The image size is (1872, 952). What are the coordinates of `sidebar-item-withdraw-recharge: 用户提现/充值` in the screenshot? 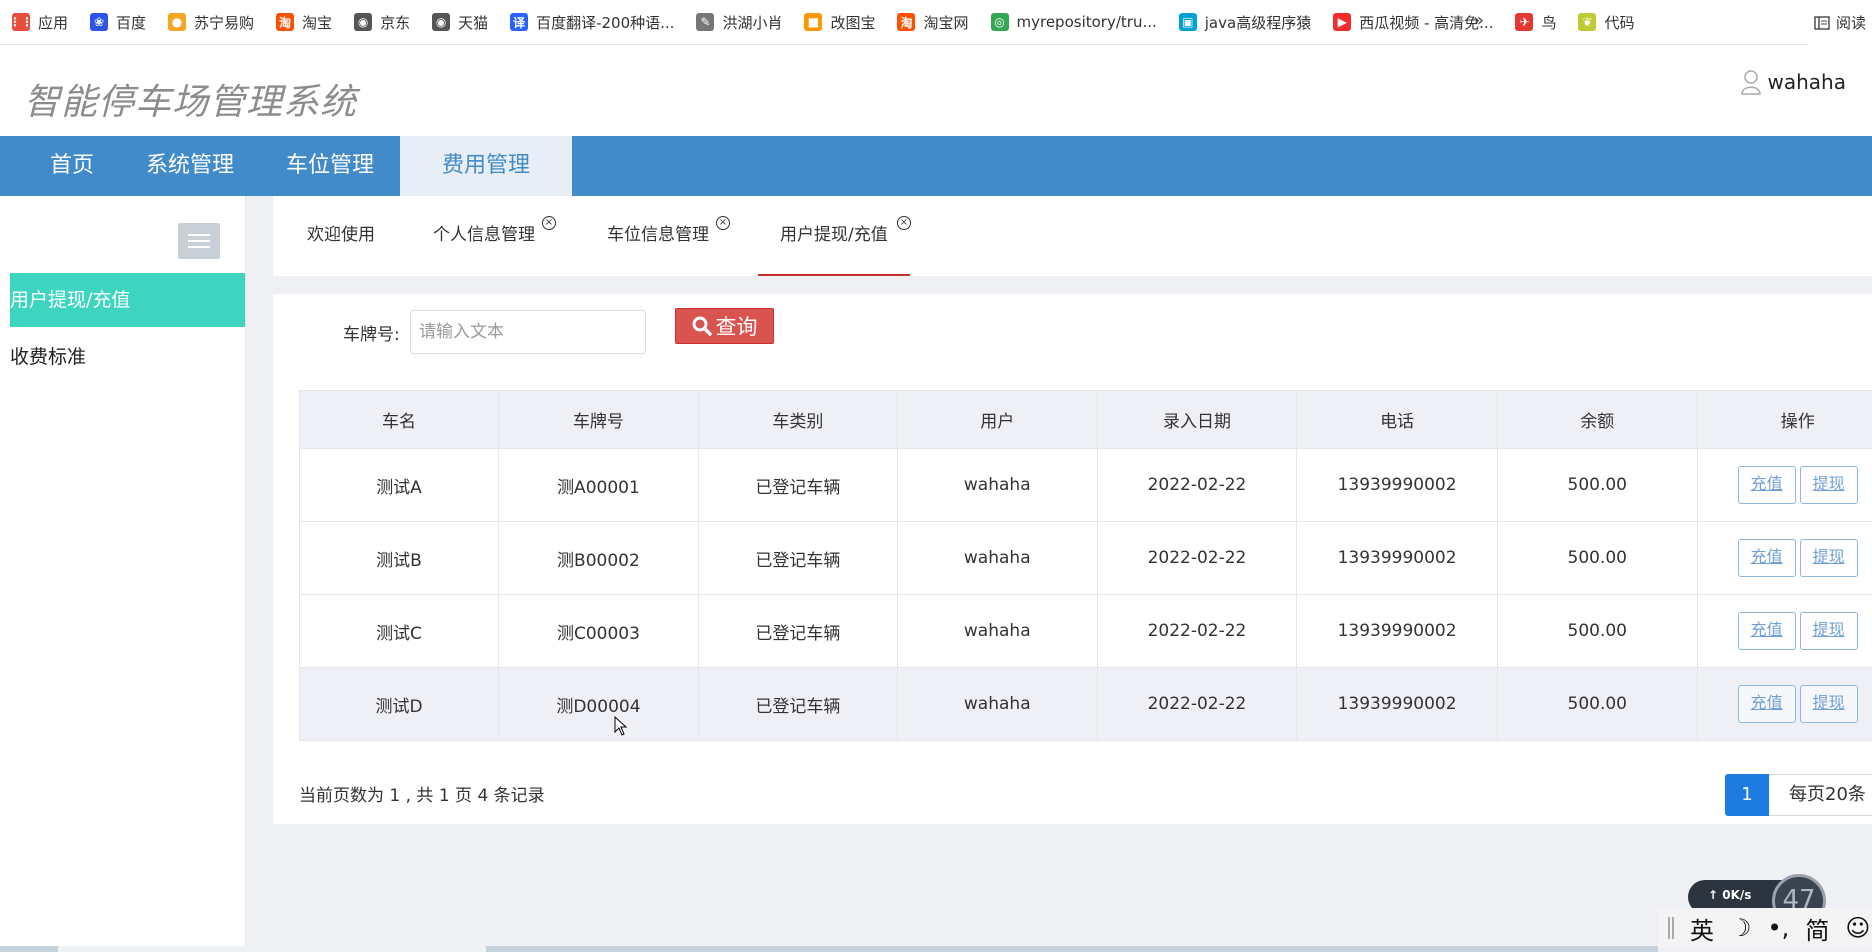 It's located at (127, 300).